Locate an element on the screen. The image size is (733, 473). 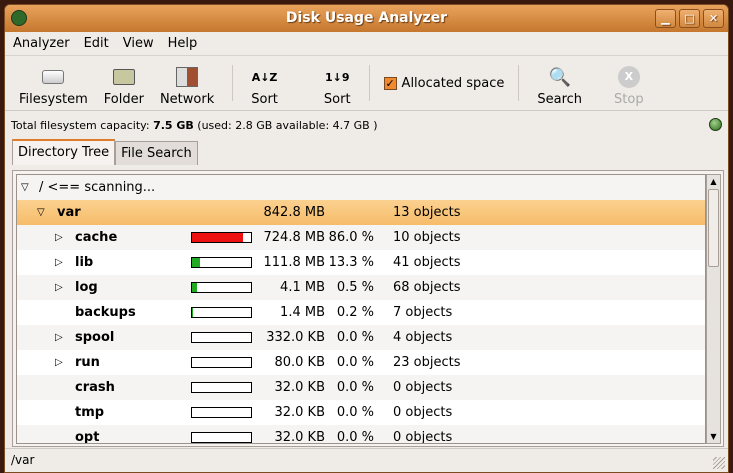
tree-row-var: ▽ var 842.8 MB 13 objects is located at coordinates (361, 212).